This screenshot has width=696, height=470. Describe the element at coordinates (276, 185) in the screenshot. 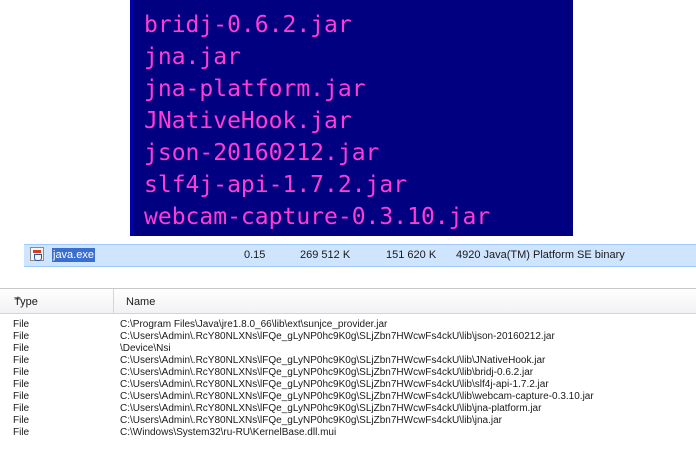

I see `console-line: slf4j-api-1.7.2.jar` at that location.